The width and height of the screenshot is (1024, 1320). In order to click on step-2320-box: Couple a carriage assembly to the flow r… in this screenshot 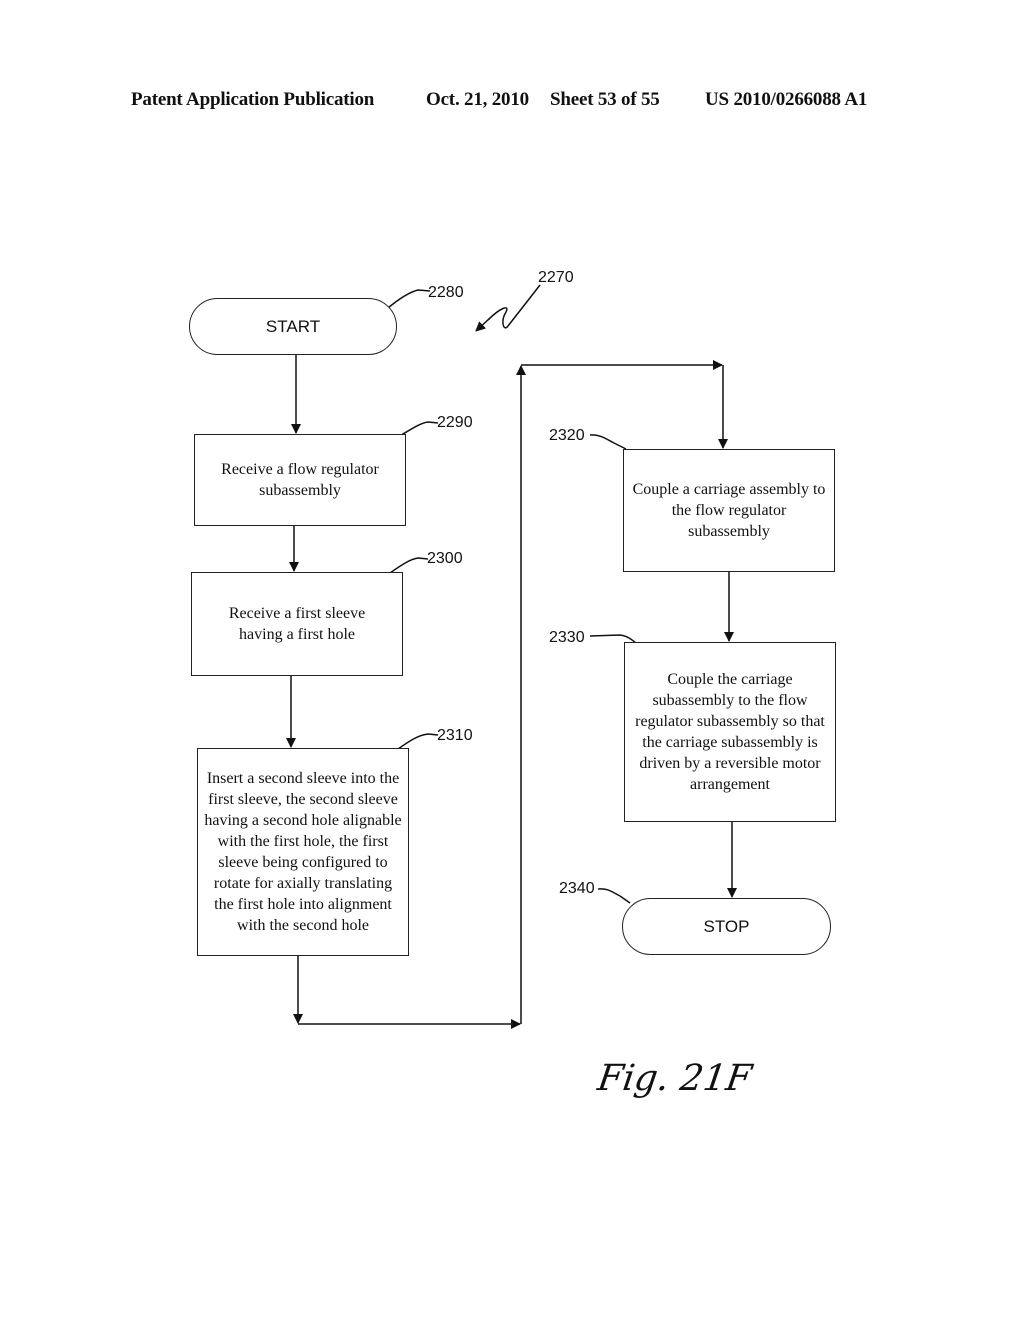, I will do `click(729, 510)`.